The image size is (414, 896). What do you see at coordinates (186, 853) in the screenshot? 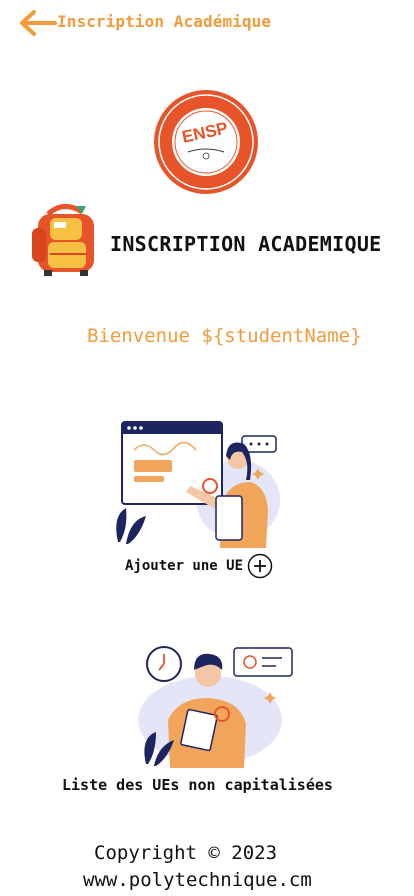
I see `copyright-text: Copyright © 2023` at bounding box center [186, 853].